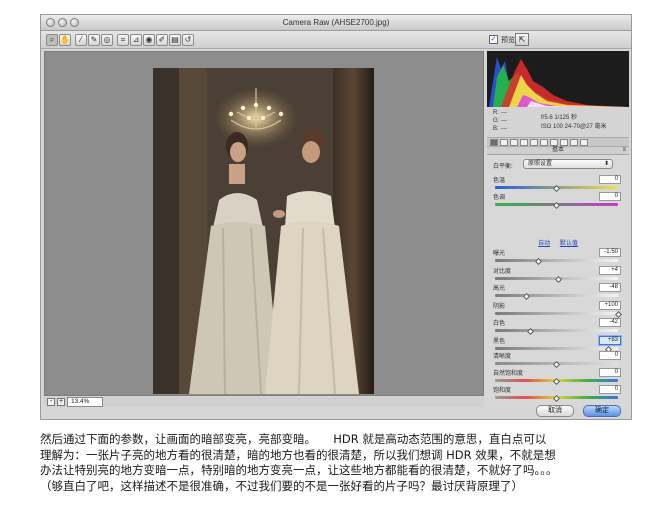 The image size is (672, 509). What do you see at coordinates (61, 402) in the screenshot?
I see `zoom-in-button: +` at bounding box center [61, 402].